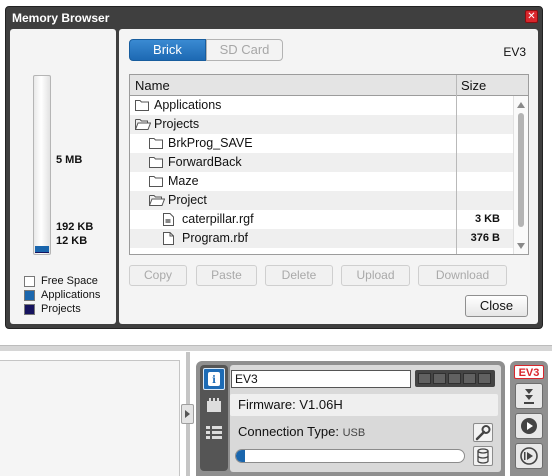  I want to click on paste-button: Paste, so click(226, 275).